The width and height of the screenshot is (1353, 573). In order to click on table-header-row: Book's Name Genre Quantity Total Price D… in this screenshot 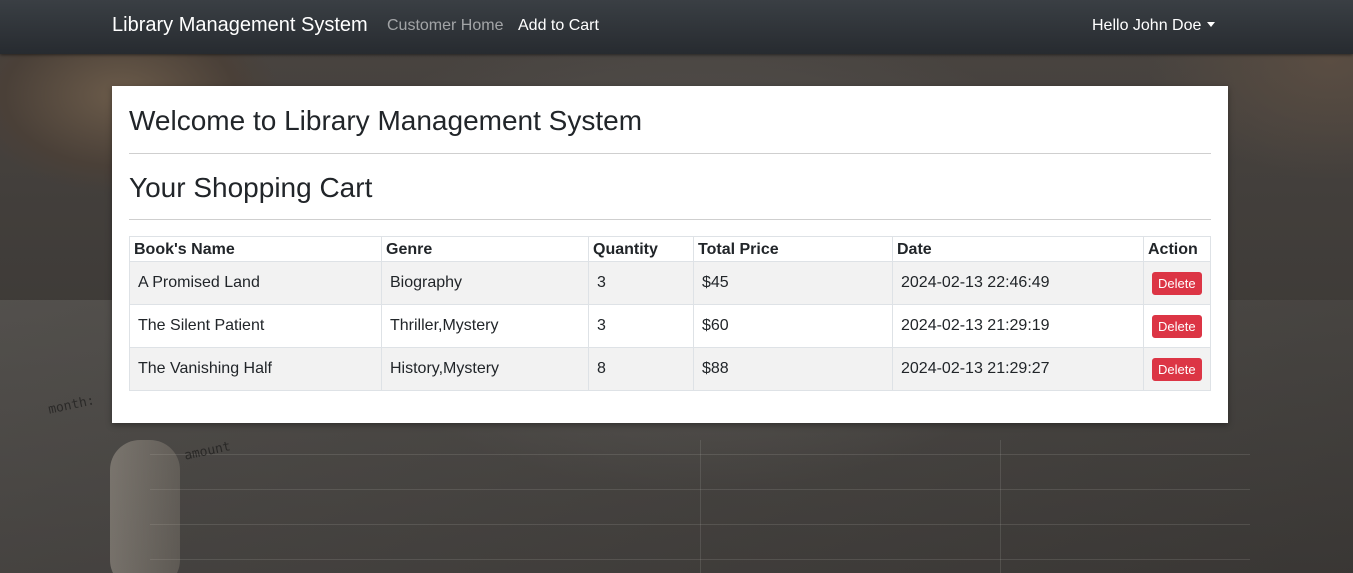, I will do `click(670, 249)`.